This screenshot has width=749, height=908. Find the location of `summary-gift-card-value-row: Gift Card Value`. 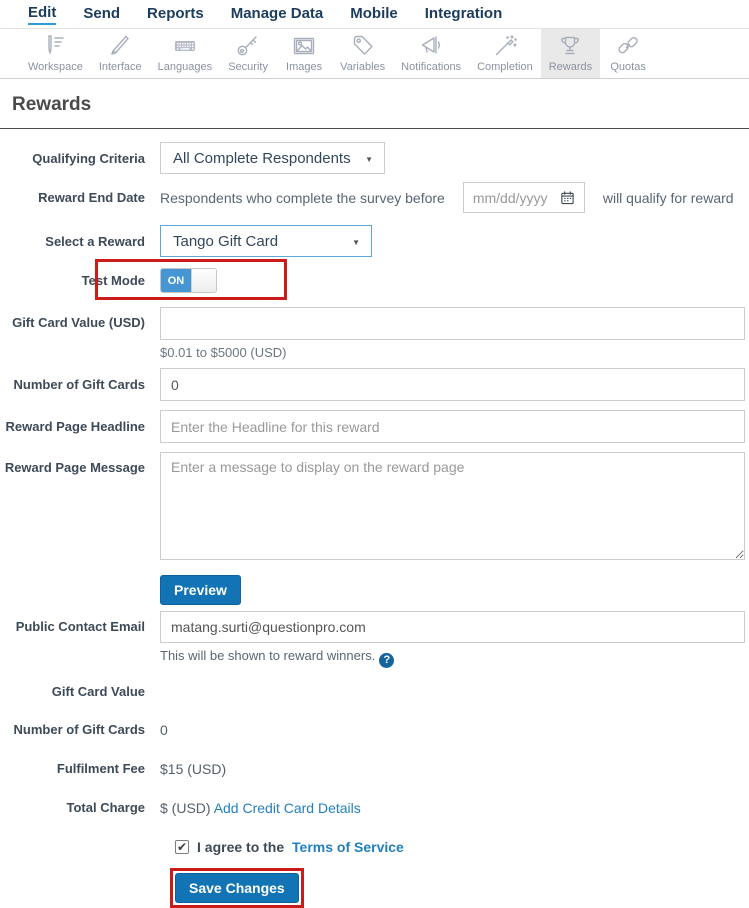

summary-gift-card-value-row: Gift Card Value is located at coordinates (374, 691).